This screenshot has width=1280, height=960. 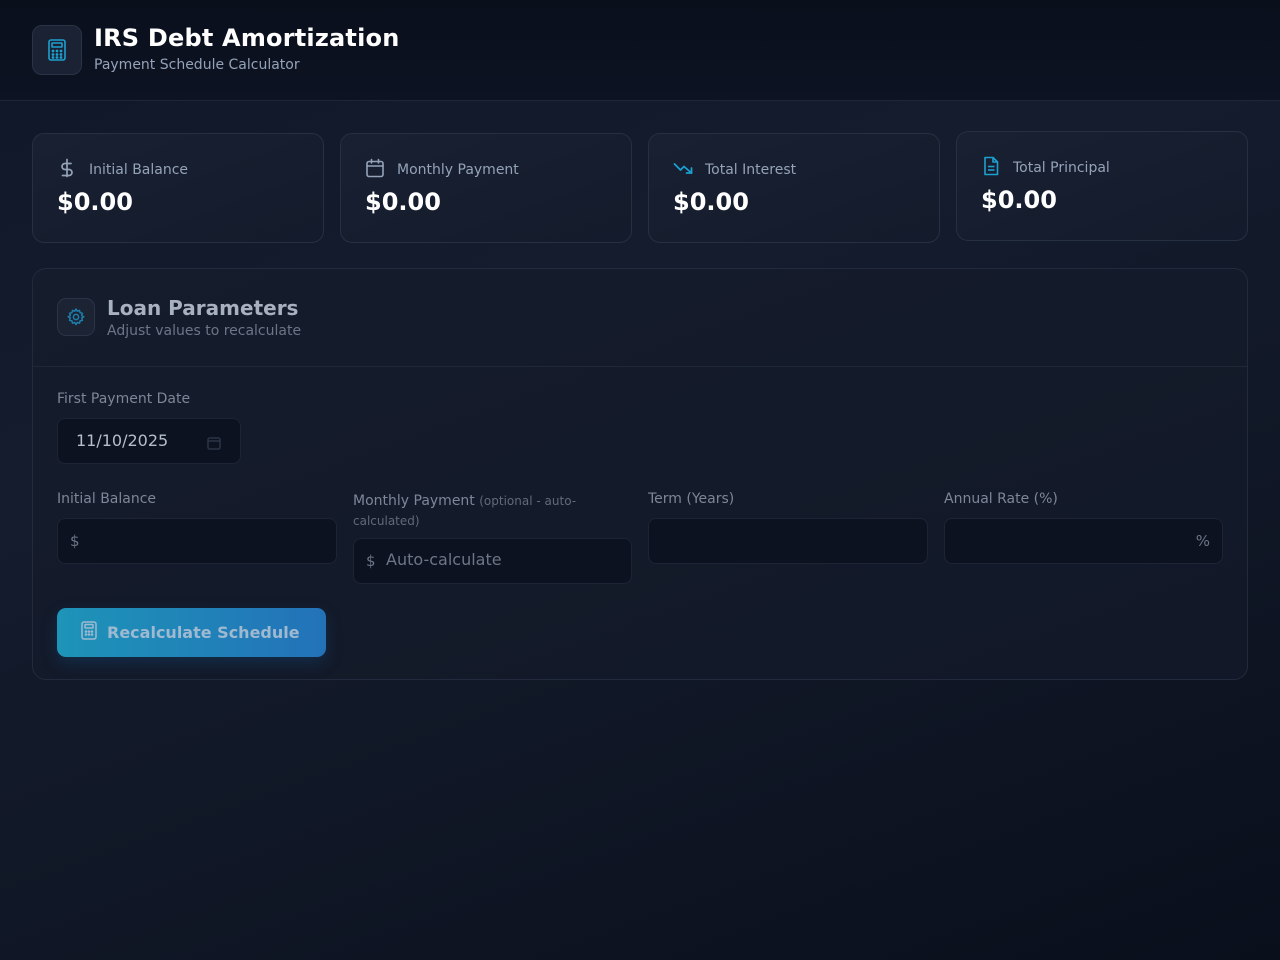 What do you see at coordinates (1061, 168) in the screenshot?
I see `stat-label: Total Principal` at bounding box center [1061, 168].